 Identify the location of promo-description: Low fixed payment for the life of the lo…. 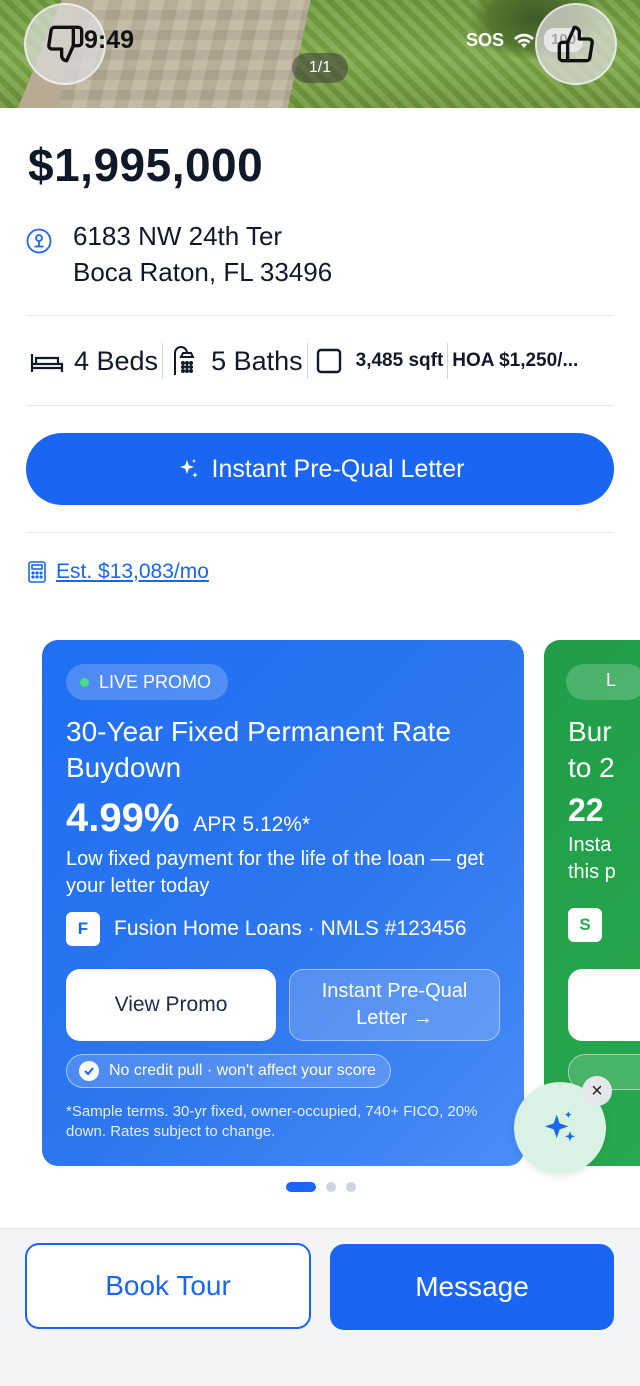
(275, 872).